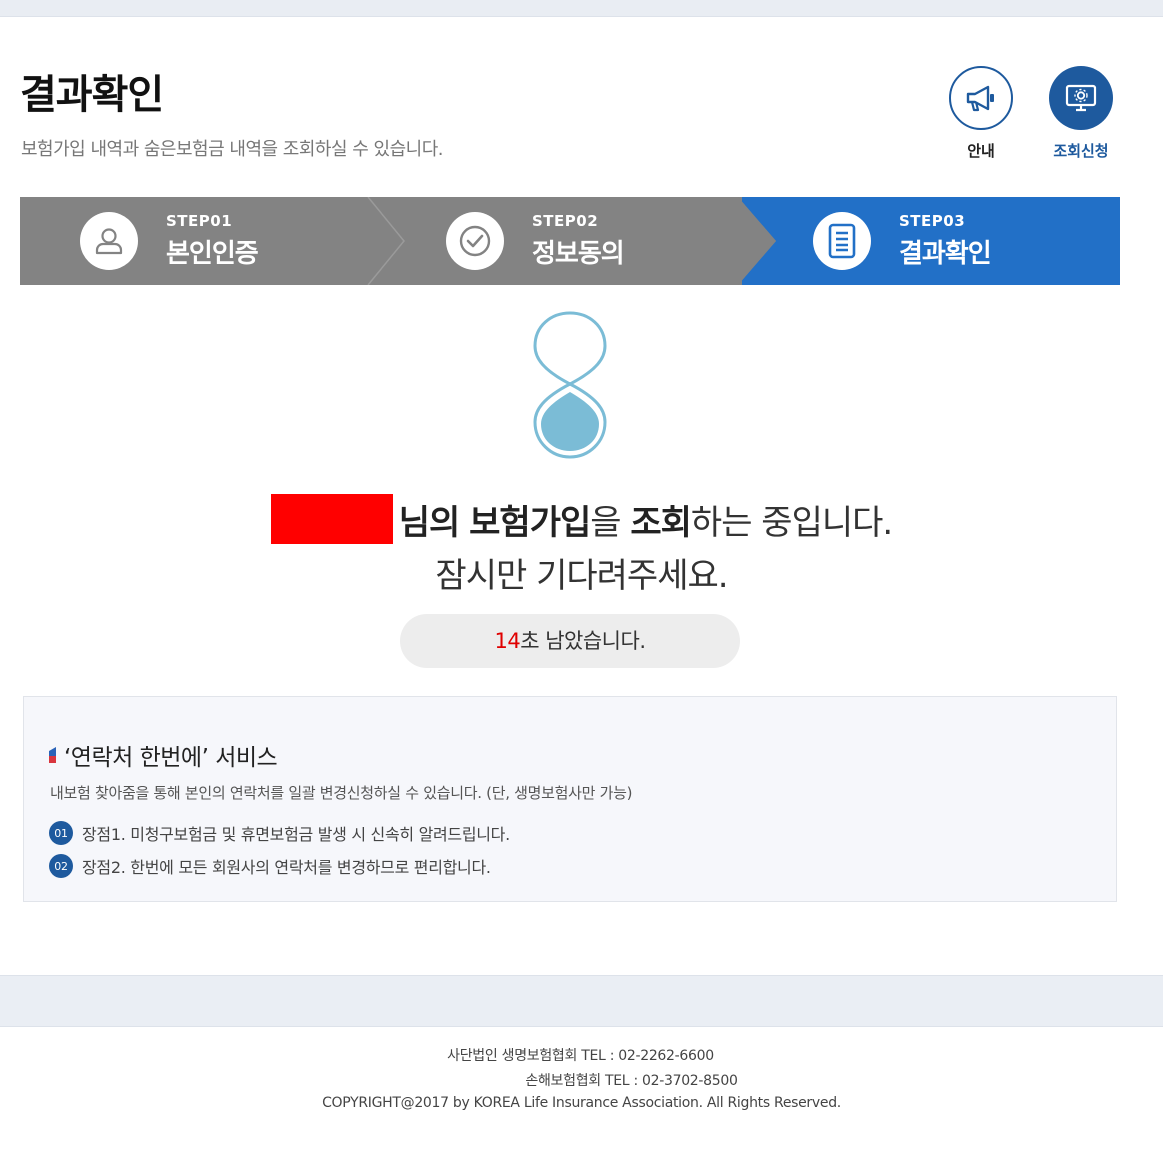 This screenshot has width=1163, height=1166. I want to click on footer-life-insurance-contact: 사단법인 생명보험협회 TEL : 02-2262-6600, so click(580, 1056).